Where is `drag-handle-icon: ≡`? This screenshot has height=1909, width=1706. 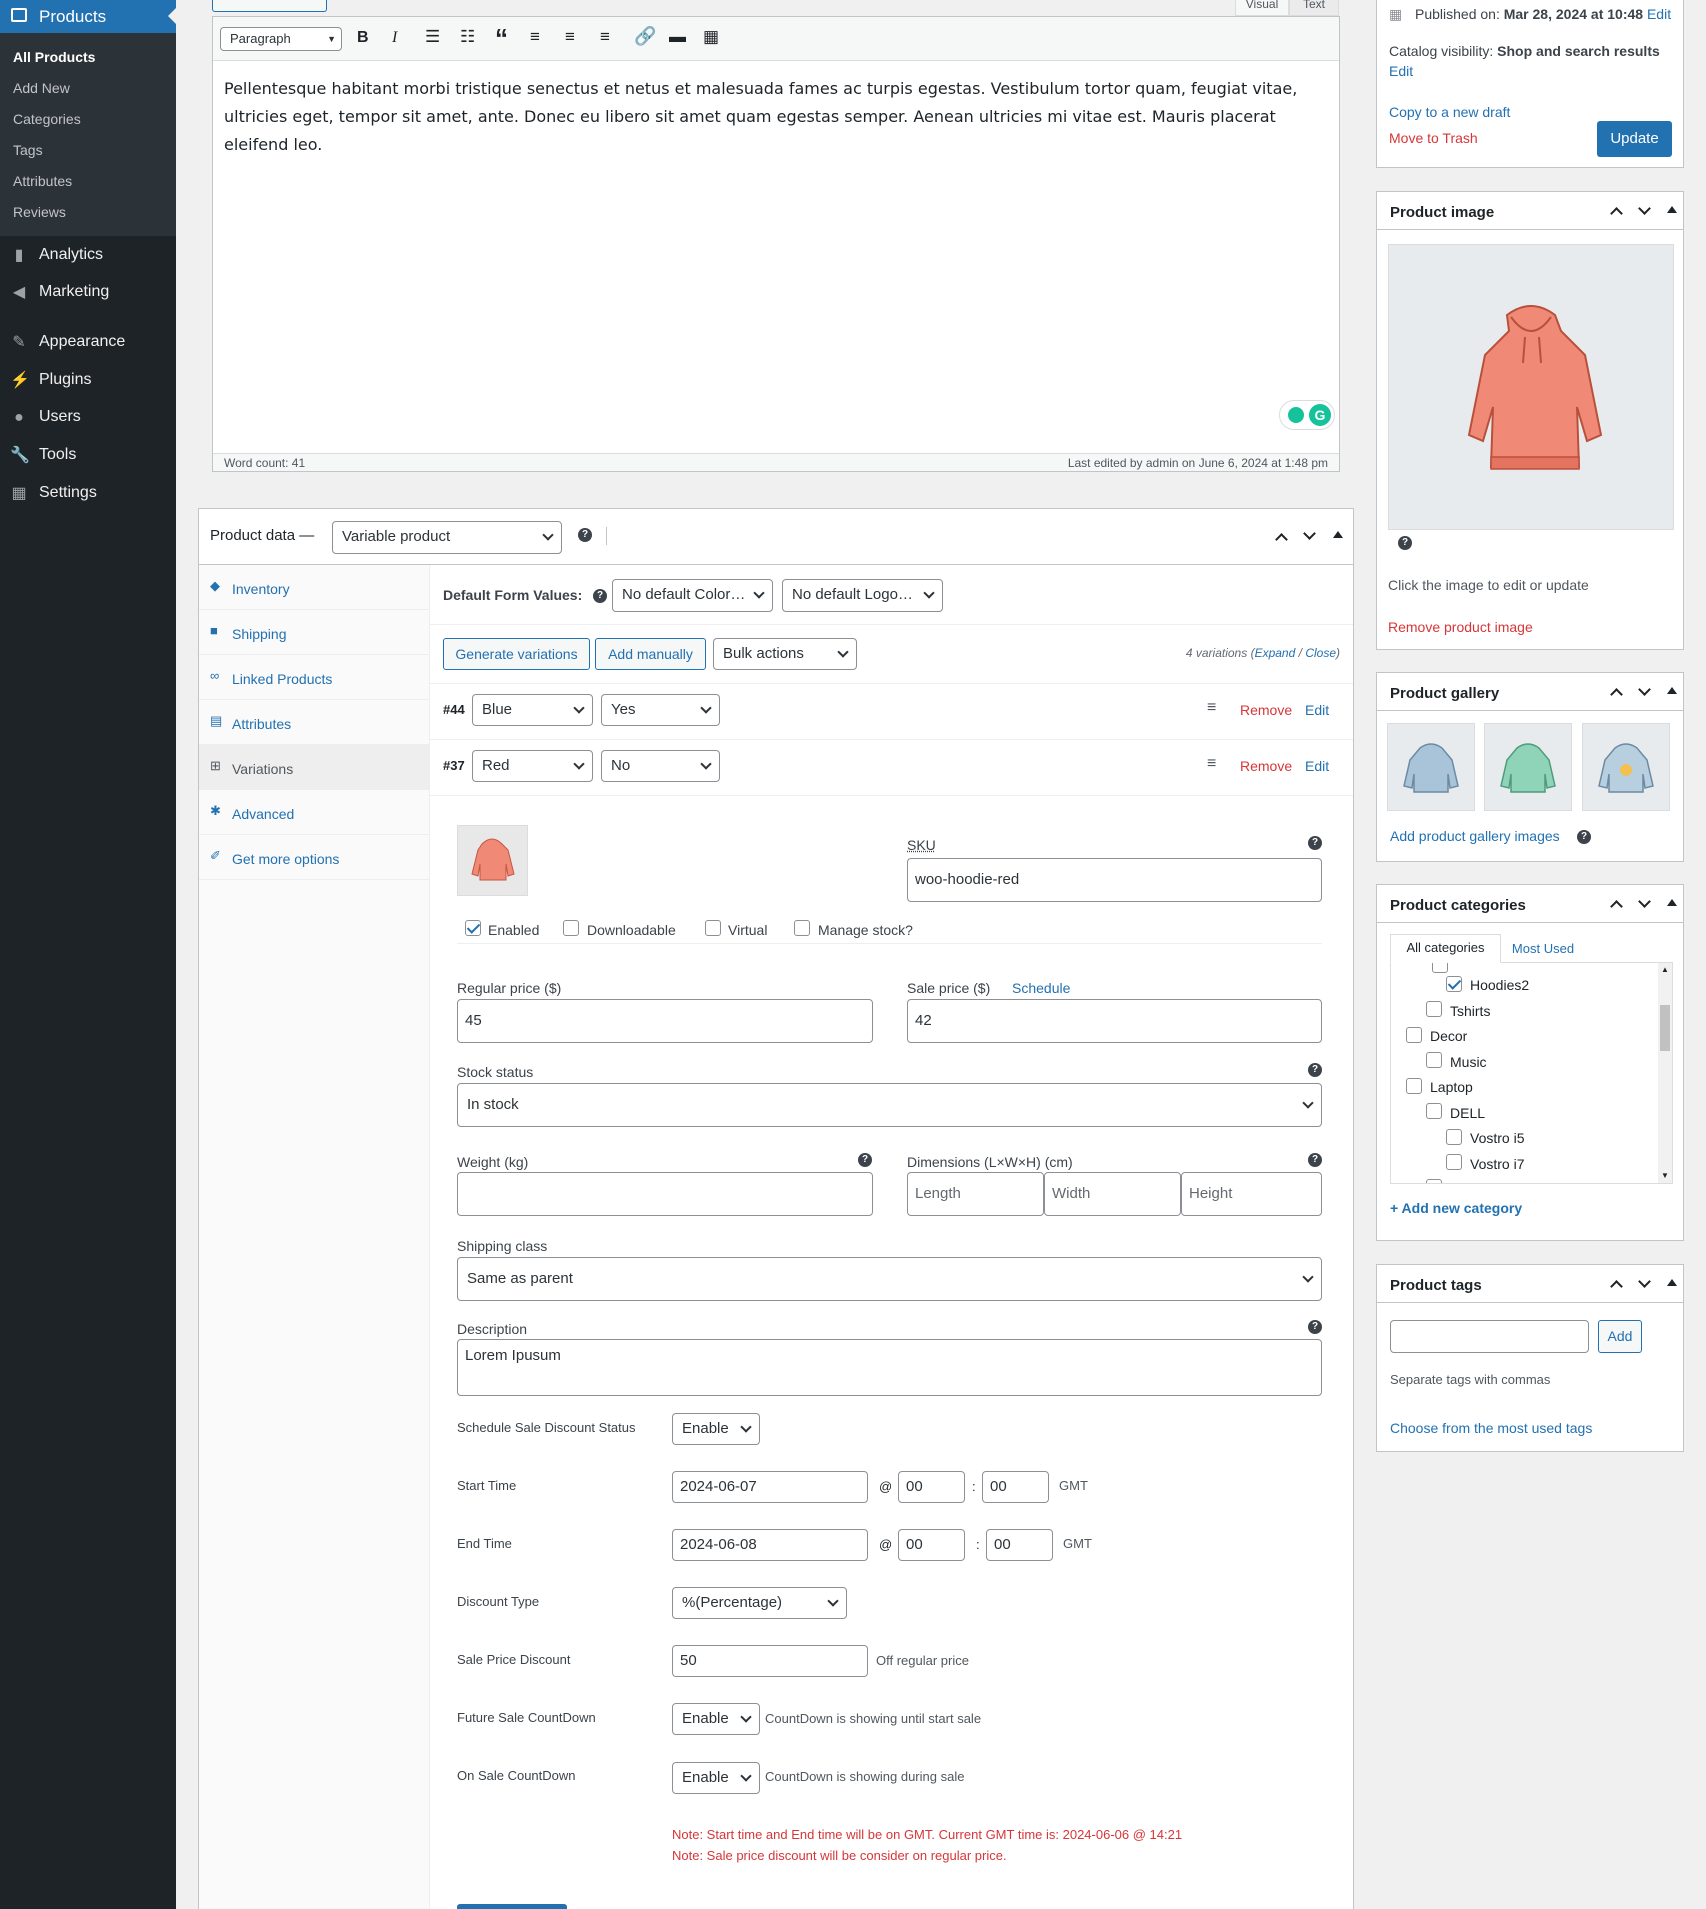 drag-handle-icon: ≡ is located at coordinates (1211, 708).